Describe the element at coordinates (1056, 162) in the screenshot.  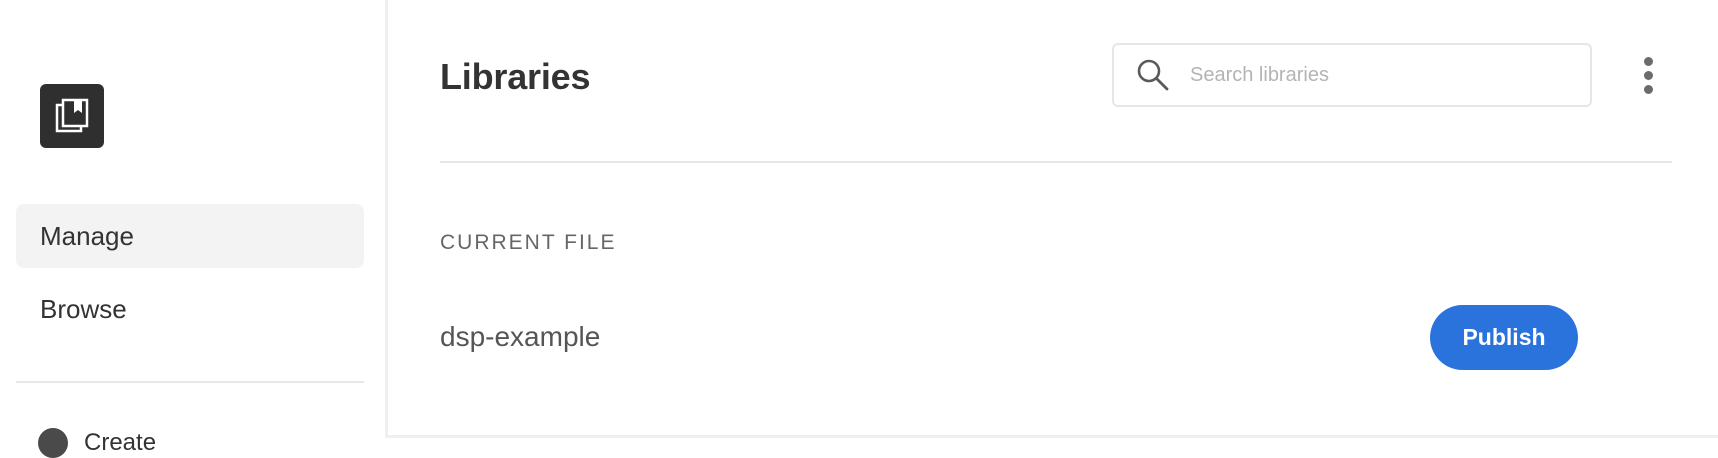
I see `header-divider` at that location.